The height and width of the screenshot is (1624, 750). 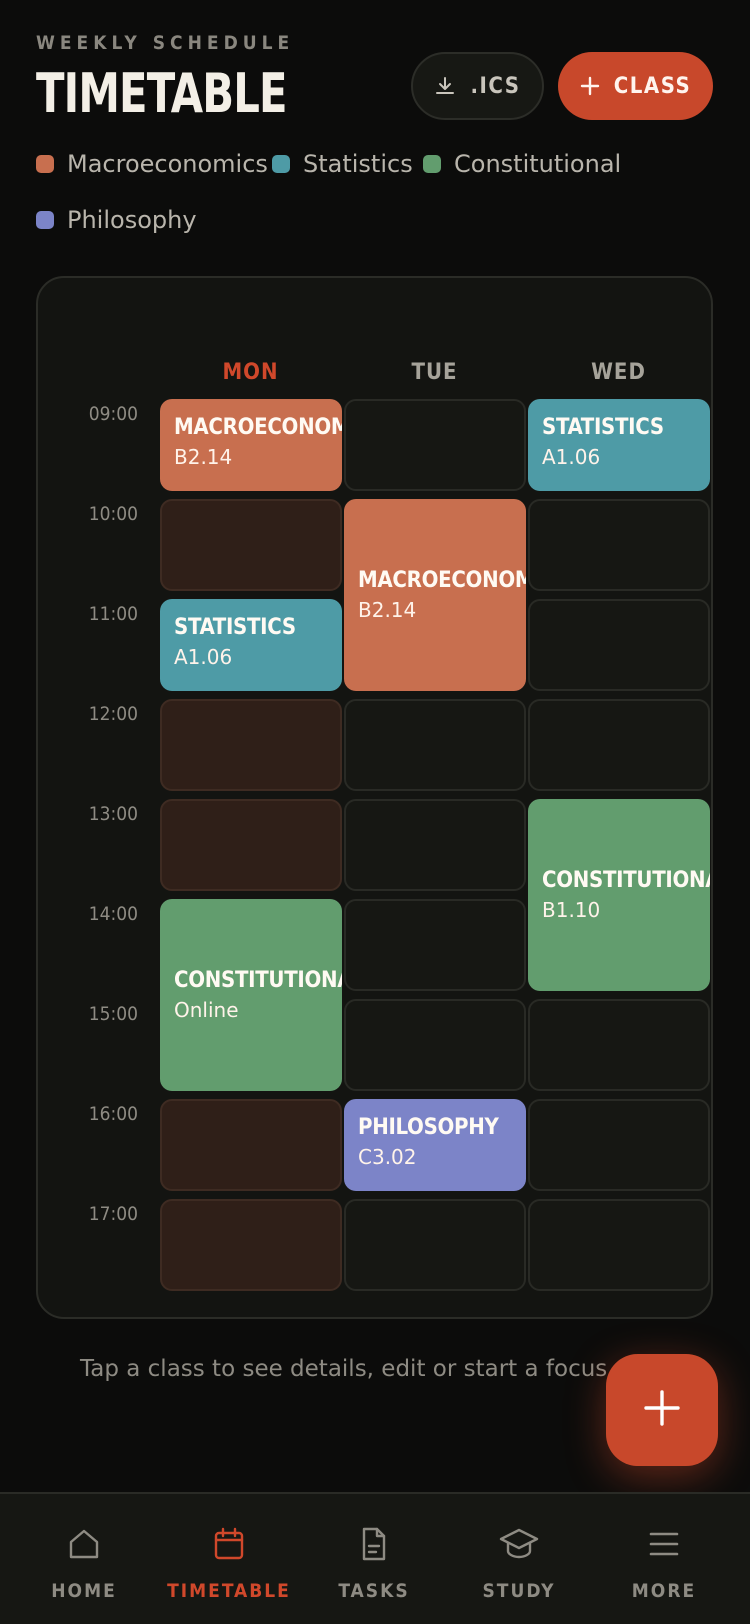 I want to click on legend-label: Philosophy, so click(x=132, y=220).